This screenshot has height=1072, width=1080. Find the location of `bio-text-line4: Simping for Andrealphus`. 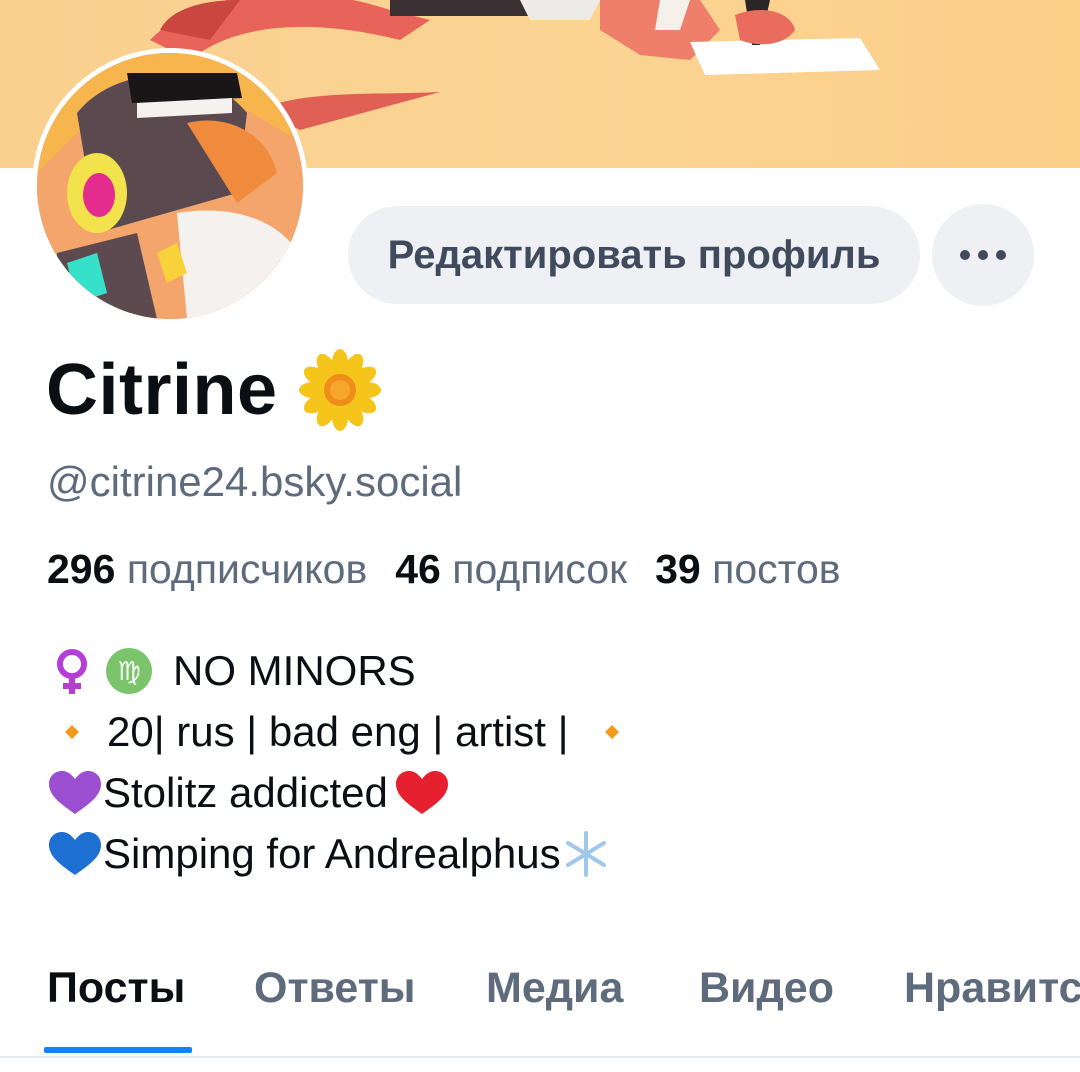

bio-text-line4: Simping for Andrealphus is located at coordinates (332, 853).